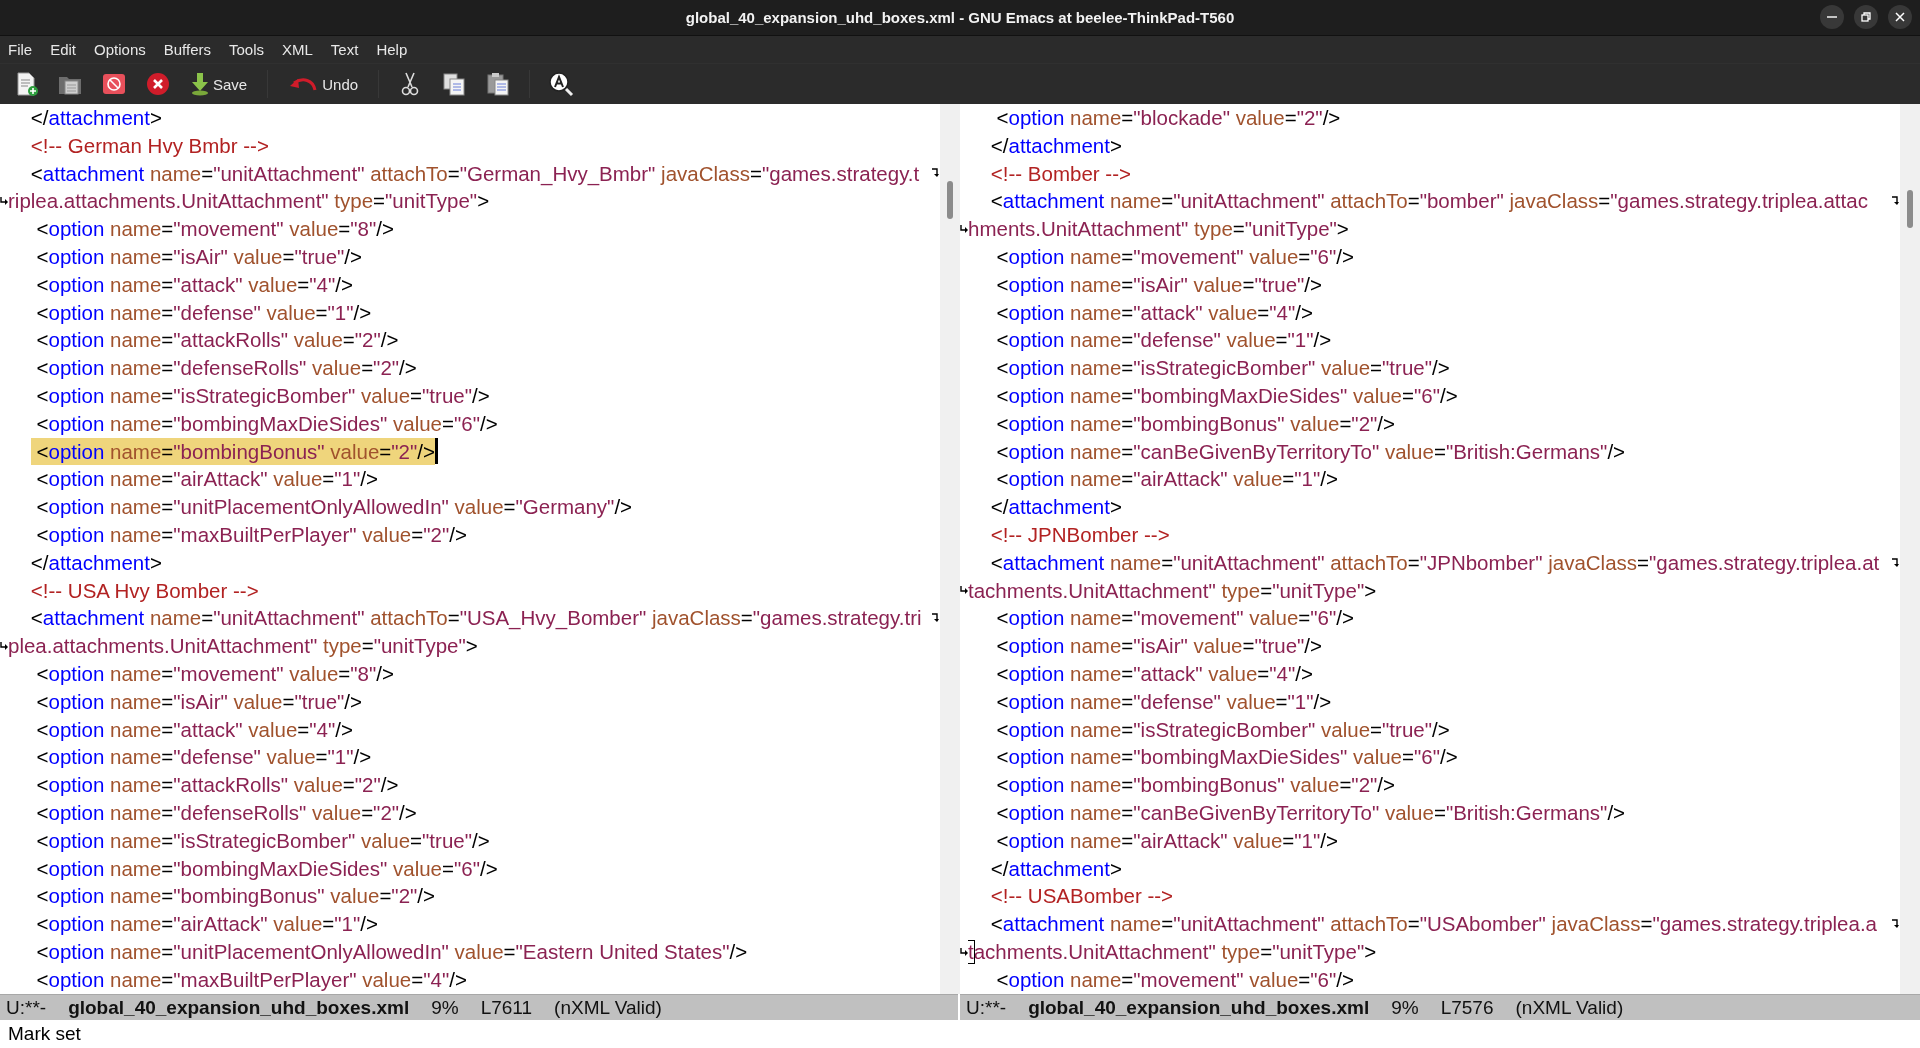  I want to click on minimize-icon, so click(1832, 17).